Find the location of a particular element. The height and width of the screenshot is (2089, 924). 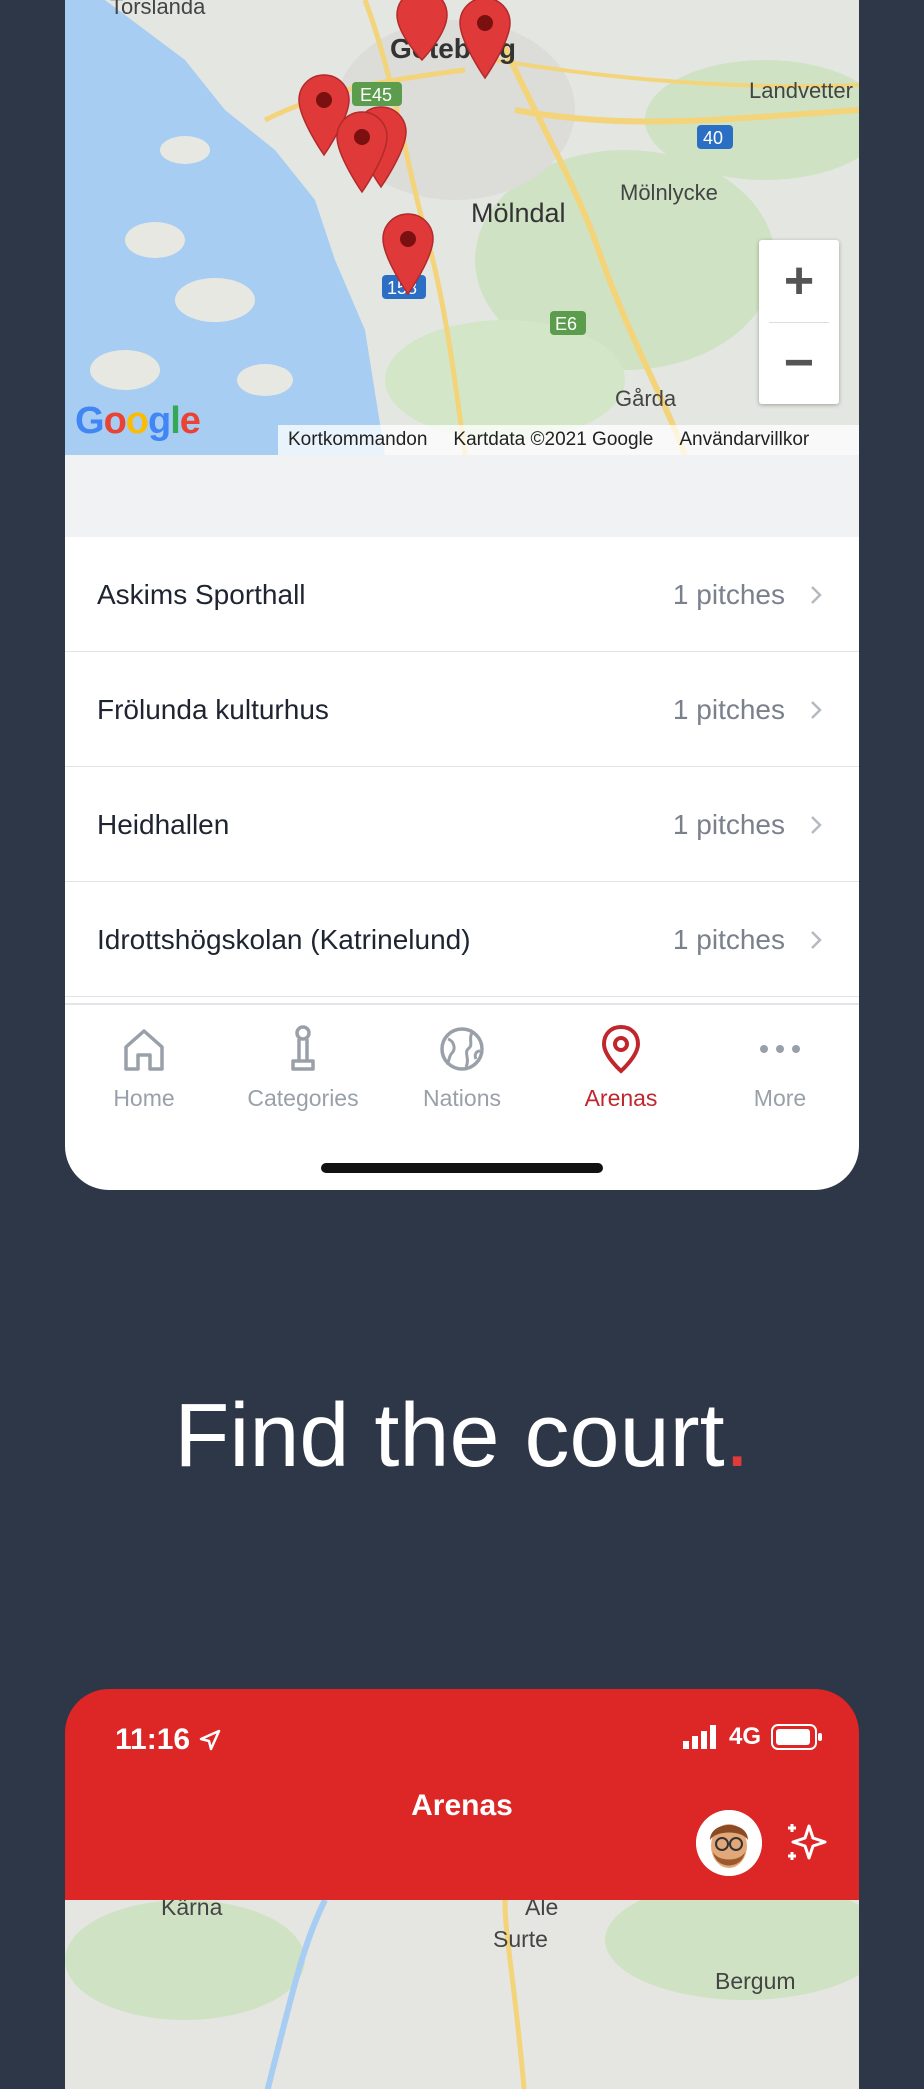

arena-row: Idrottshögskolan (Katrinelund) 1 pitches is located at coordinates (462, 939).